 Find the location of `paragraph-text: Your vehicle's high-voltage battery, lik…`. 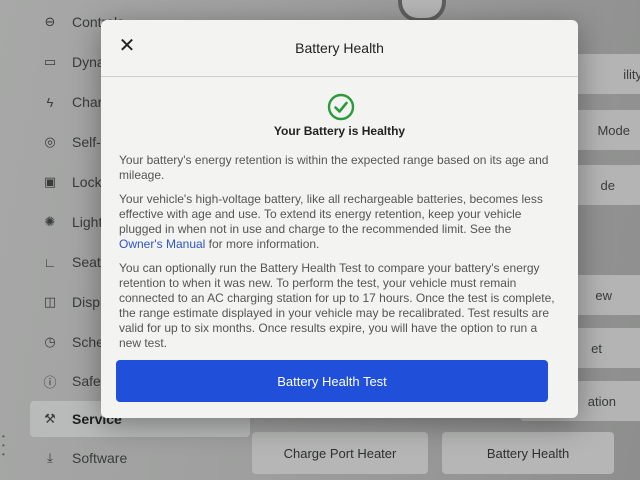

paragraph-text: Your vehicle's high-voltage battery, lik… is located at coordinates (331, 214).